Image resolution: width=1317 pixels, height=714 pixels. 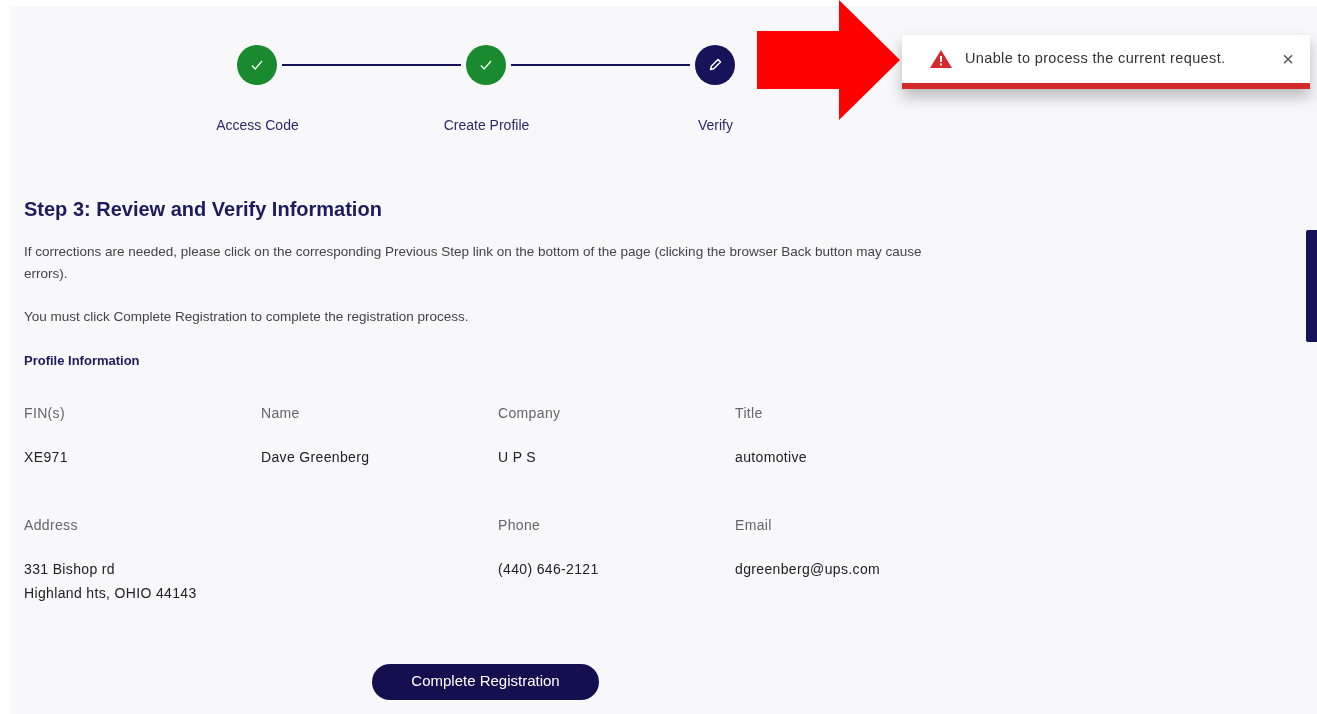 What do you see at coordinates (316, 457) in the screenshot?
I see `field-value: Dave Greenberg` at bounding box center [316, 457].